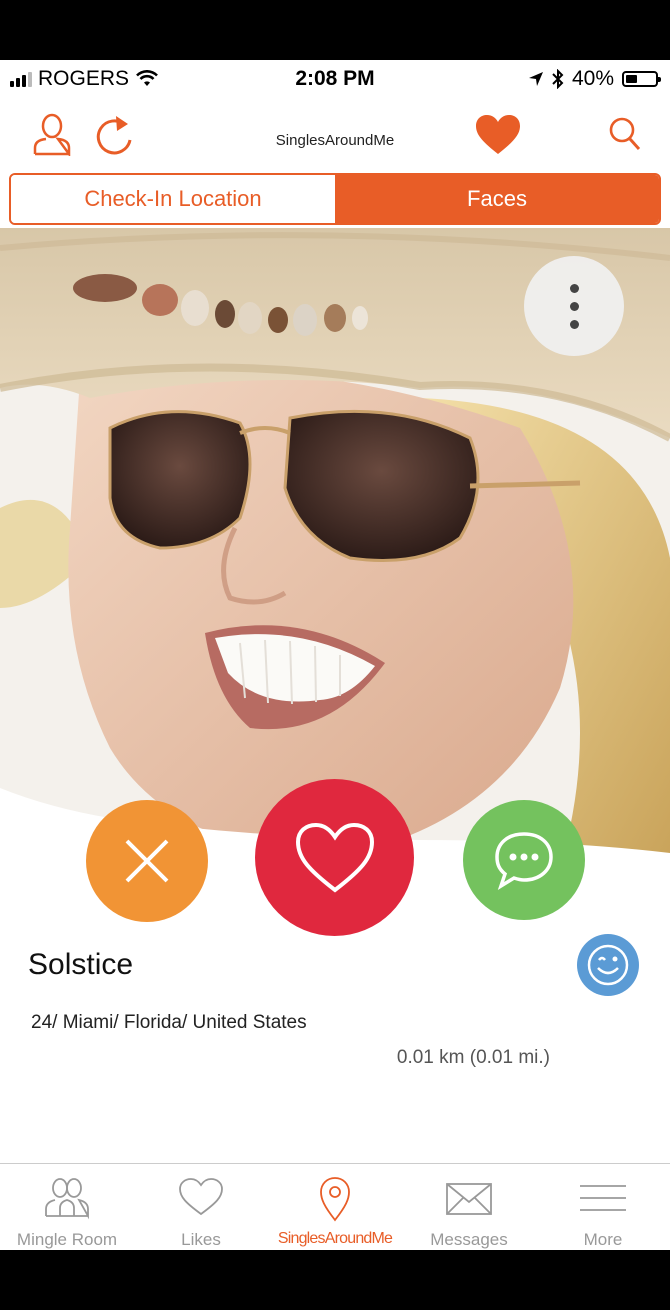 This screenshot has width=670, height=1310. Describe the element at coordinates (335, 1199) in the screenshot. I see `location-pin-icon` at that location.